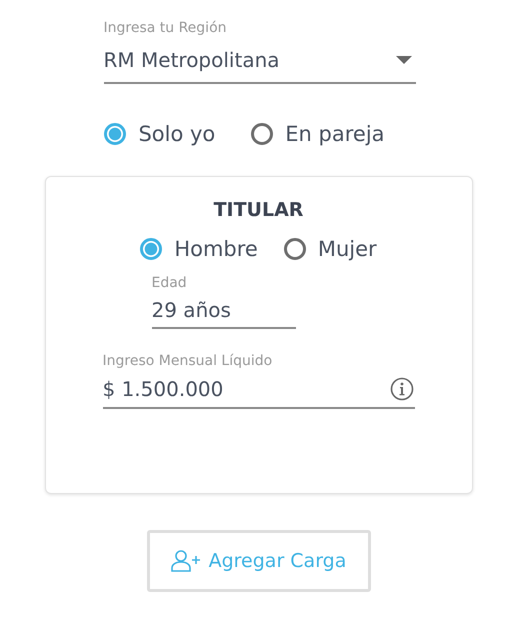 Image resolution: width=517 pixels, height=631 pixels. What do you see at coordinates (185, 561) in the screenshot?
I see `person-plus-icon` at bounding box center [185, 561].